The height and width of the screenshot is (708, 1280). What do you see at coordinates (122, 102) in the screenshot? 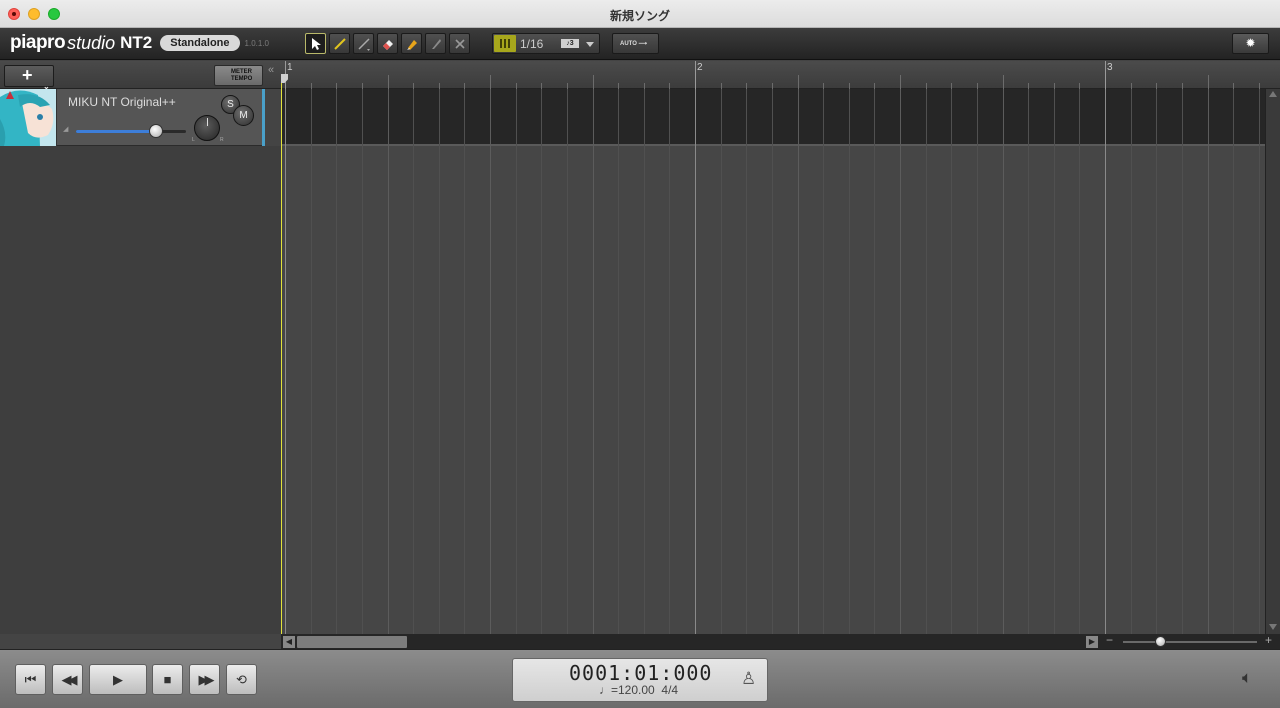
I see `track-name: MIKU NT Original++` at bounding box center [122, 102].